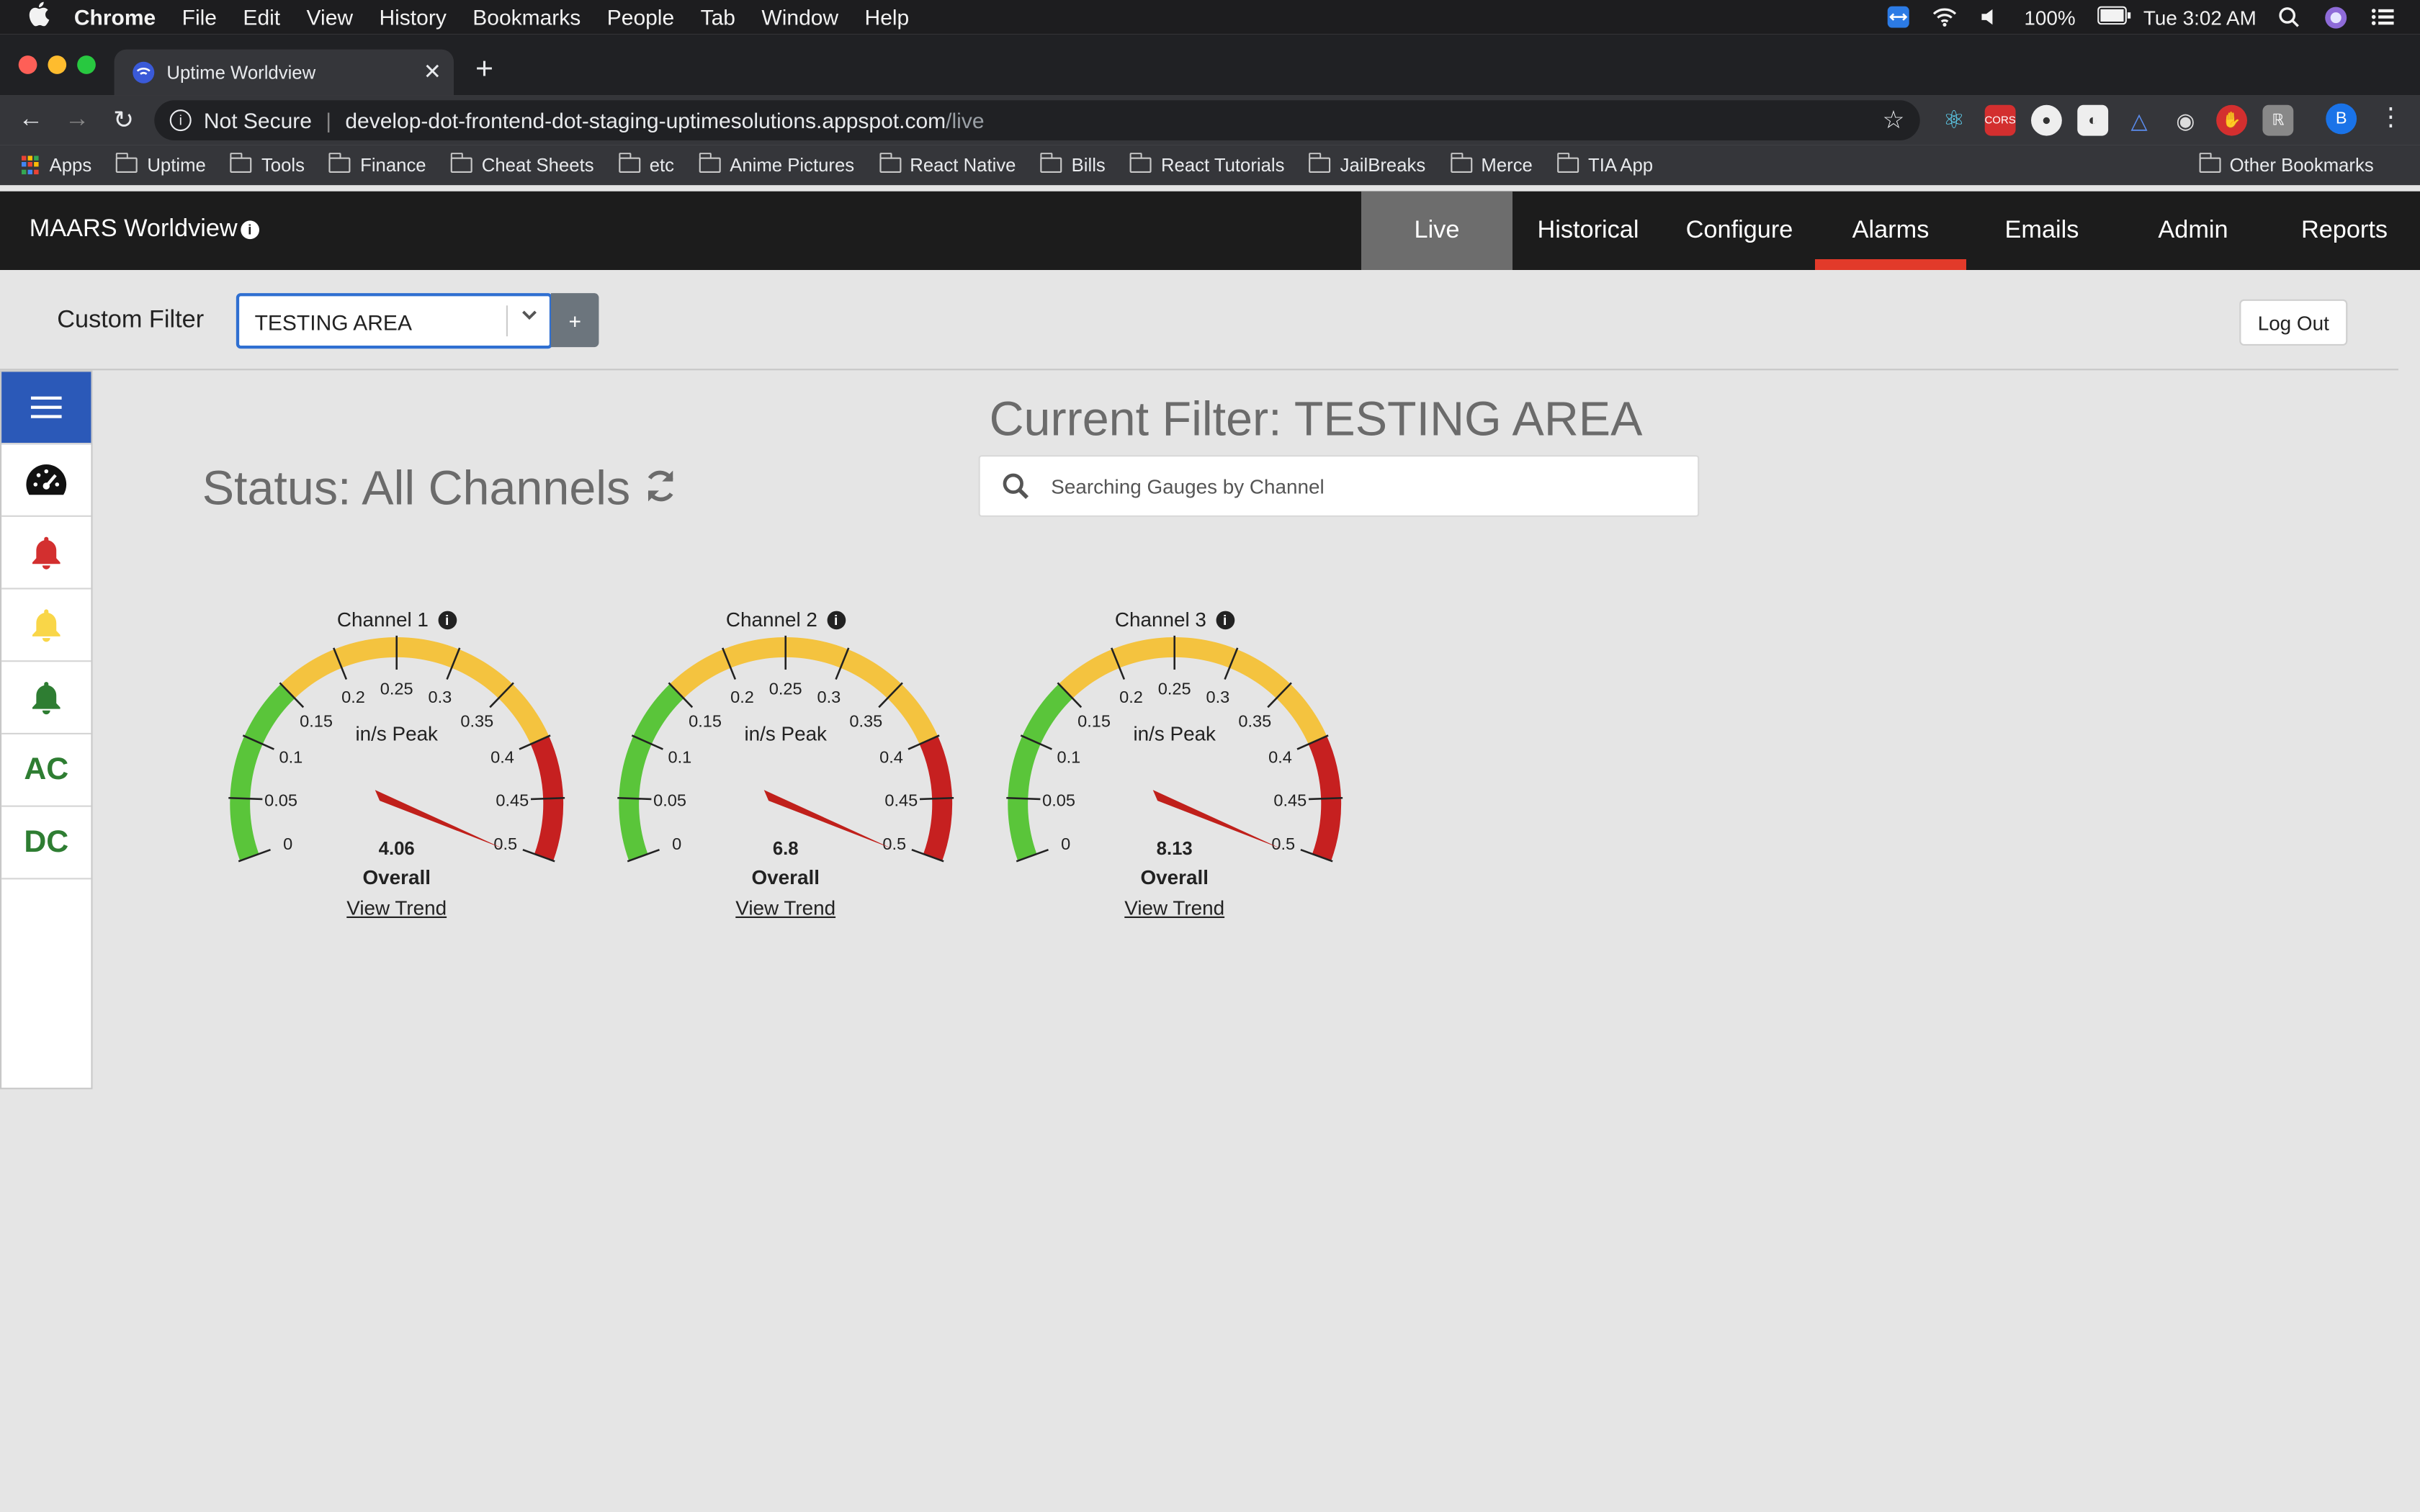  Describe the element at coordinates (2290, 17) in the screenshot. I see `spotlight-icon` at that location.